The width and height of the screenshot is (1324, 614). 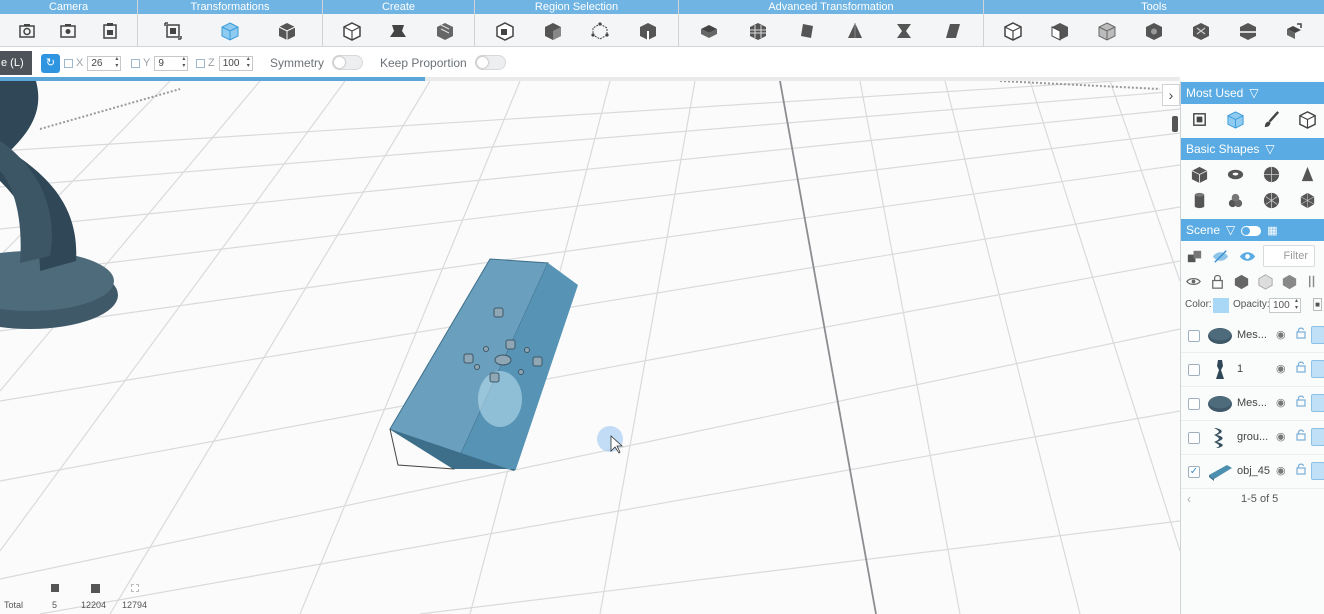 I want to click on mode-tab: e (L), so click(x=16, y=63).